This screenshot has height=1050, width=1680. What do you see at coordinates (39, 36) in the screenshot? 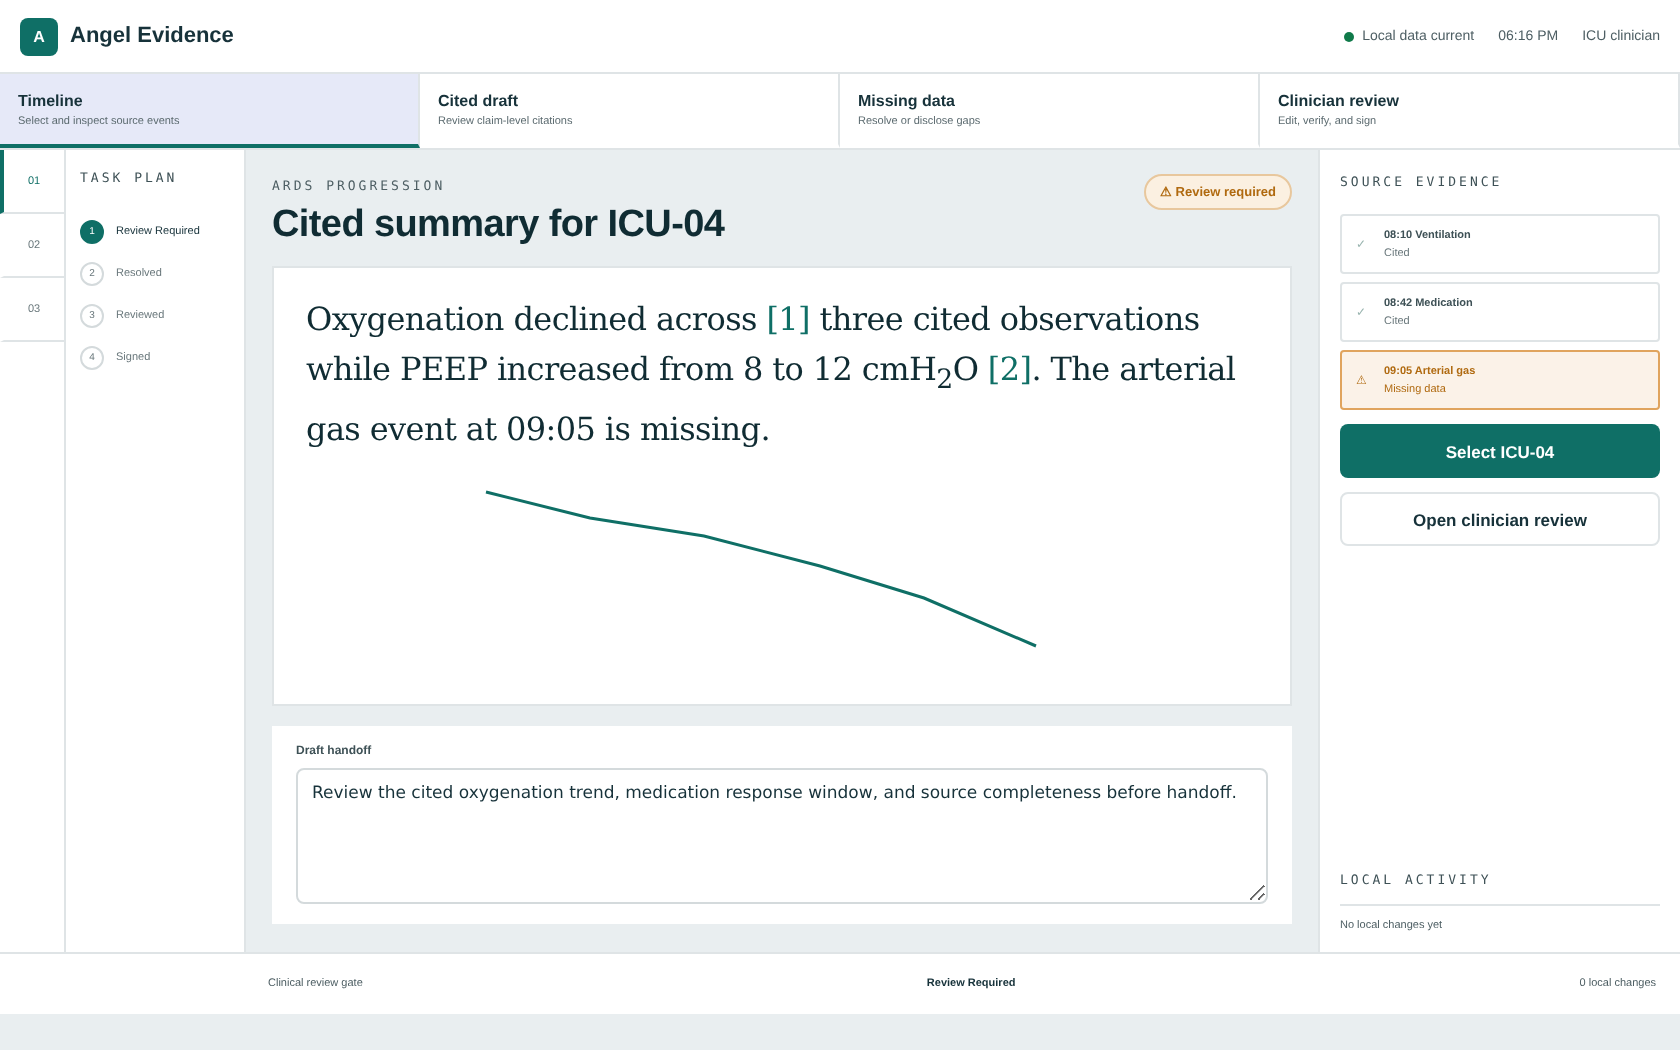
I see `app-logo: A` at bounding box center [39, 36].